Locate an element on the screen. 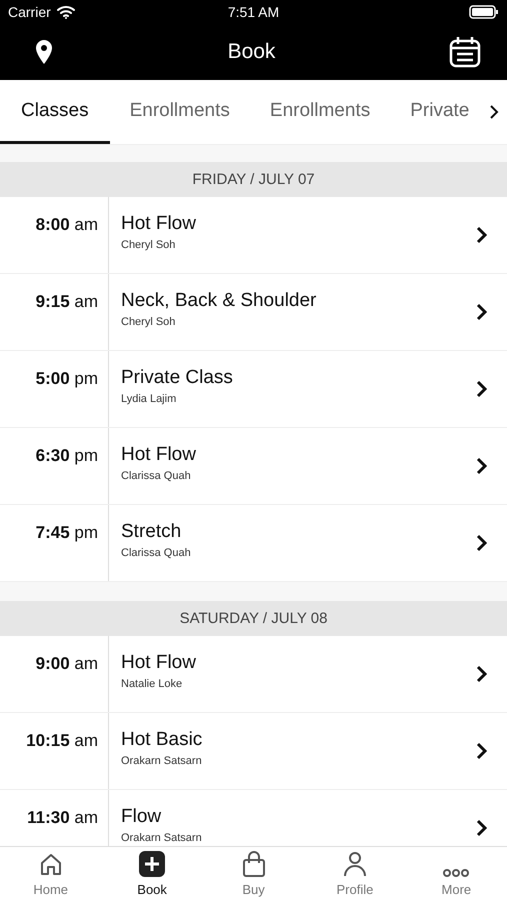  more-icon is located at coordinates (456, 873).